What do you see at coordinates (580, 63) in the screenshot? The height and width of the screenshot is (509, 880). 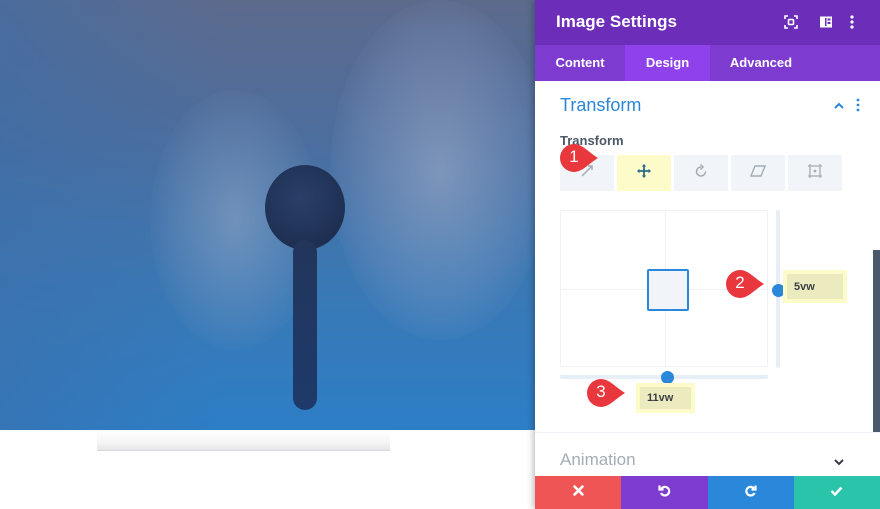 I see `tab-content: Content` at bounding box center [580, 63].